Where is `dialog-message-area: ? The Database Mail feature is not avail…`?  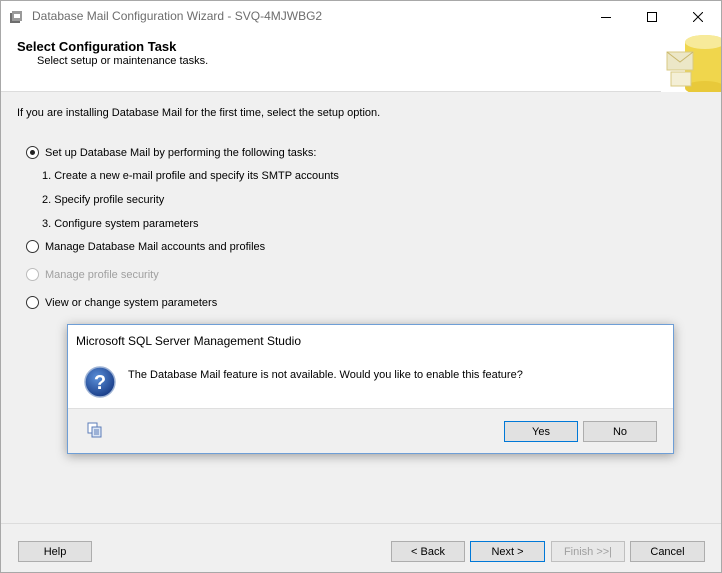 dialog-message-area: ? The Database Mail feature is not avail… is located at coordinates (370, 382).